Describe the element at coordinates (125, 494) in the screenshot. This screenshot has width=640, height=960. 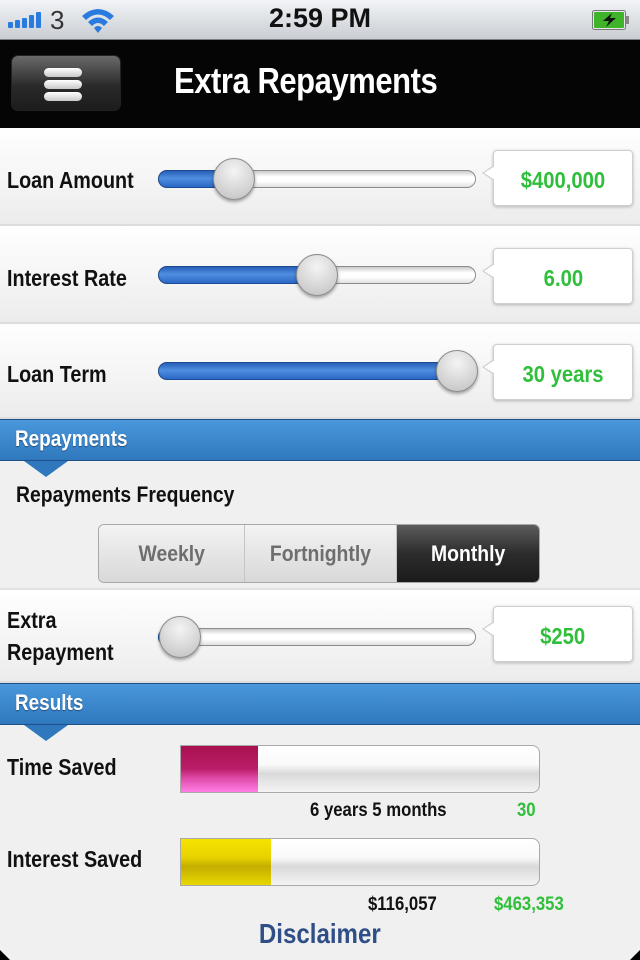
I see `repayments-frequency-label: Repayments Frequency` at that location.